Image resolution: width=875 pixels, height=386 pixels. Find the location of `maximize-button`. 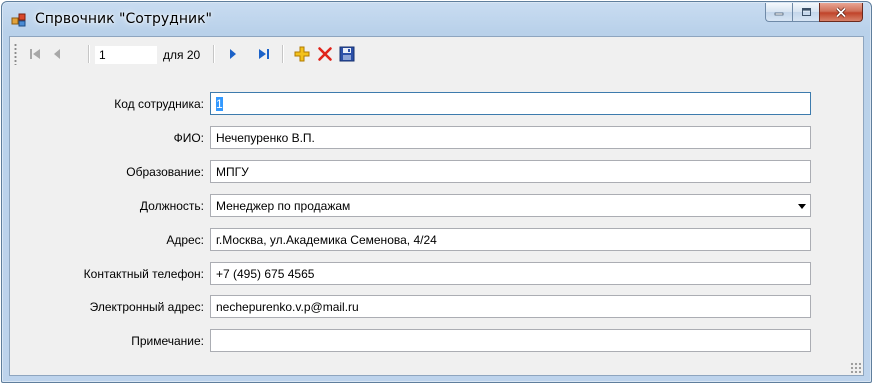

maximize-button is located at coordinates (805, 12).